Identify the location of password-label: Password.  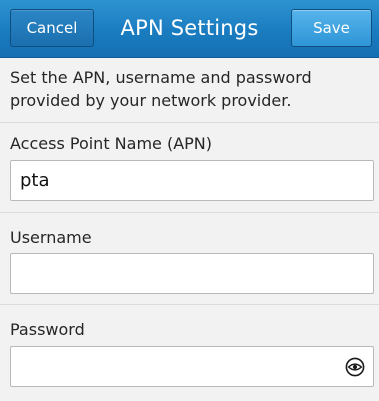
(47, 329).